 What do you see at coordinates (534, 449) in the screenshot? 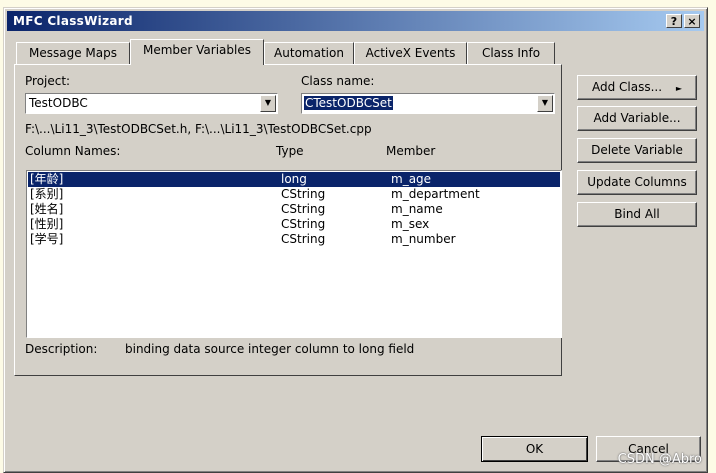
I see `ok-button: OK` at bounding box center [534, 449].